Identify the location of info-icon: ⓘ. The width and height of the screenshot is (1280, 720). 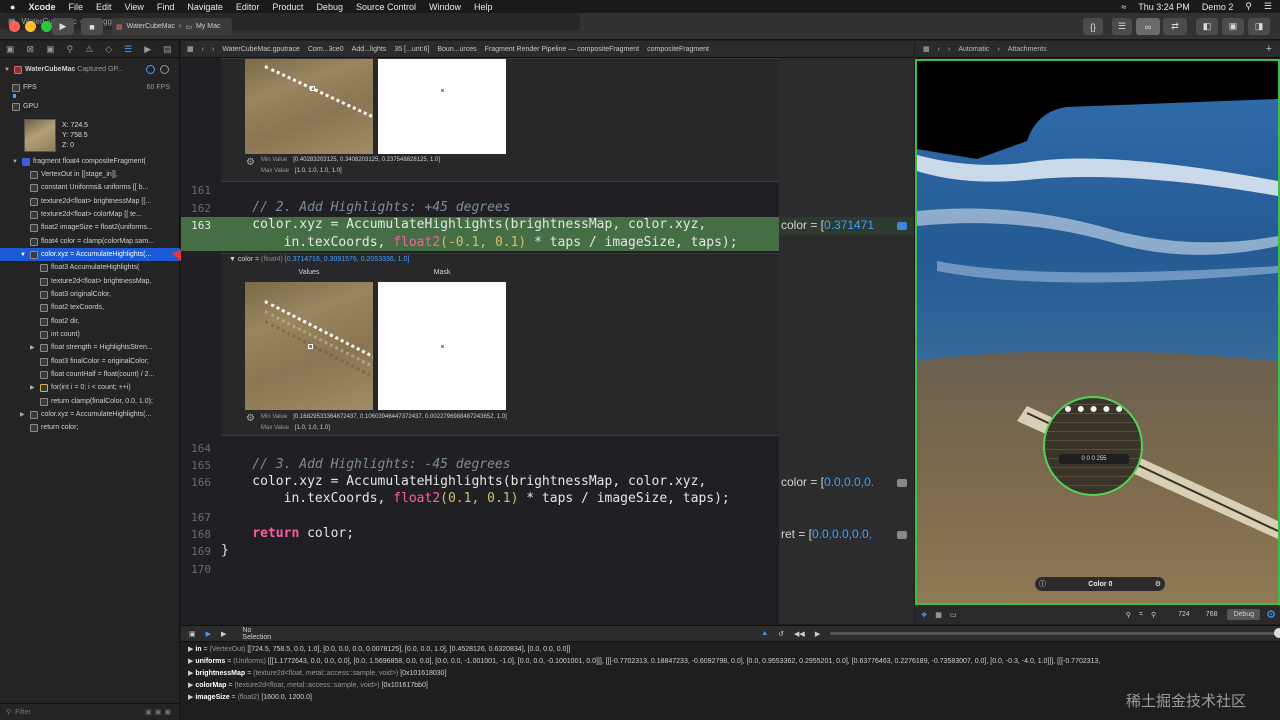
(1042, 584).